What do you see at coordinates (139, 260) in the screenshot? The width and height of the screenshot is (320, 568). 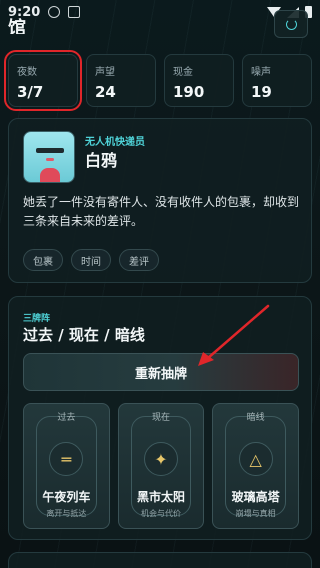 I see `tag-chip: 差评` at bounding box center [139, 260].